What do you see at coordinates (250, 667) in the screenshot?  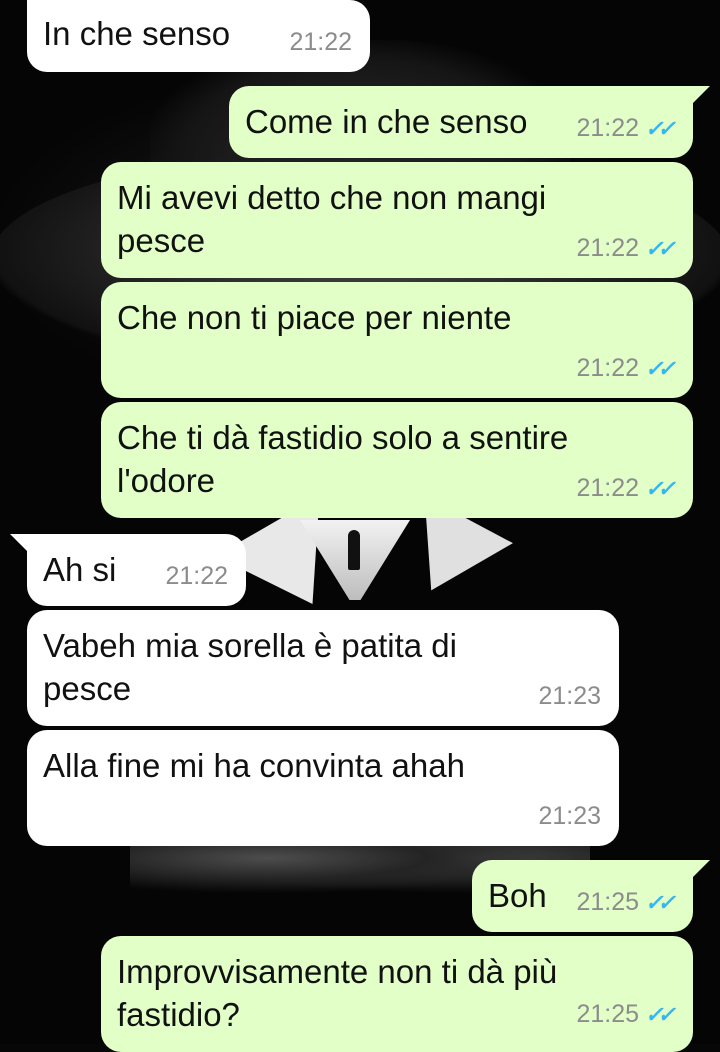 I see `message-text: Vabeh mia sorella è patita di pesce` at bounding box center [250, 667].